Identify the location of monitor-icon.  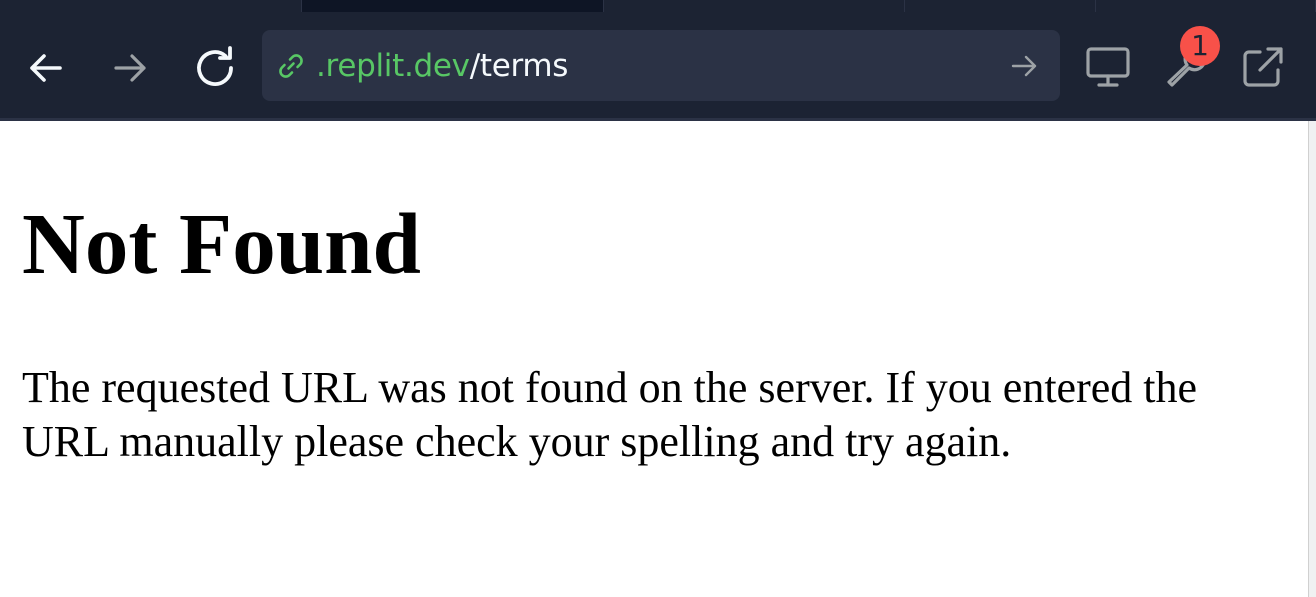
(1108, 67).